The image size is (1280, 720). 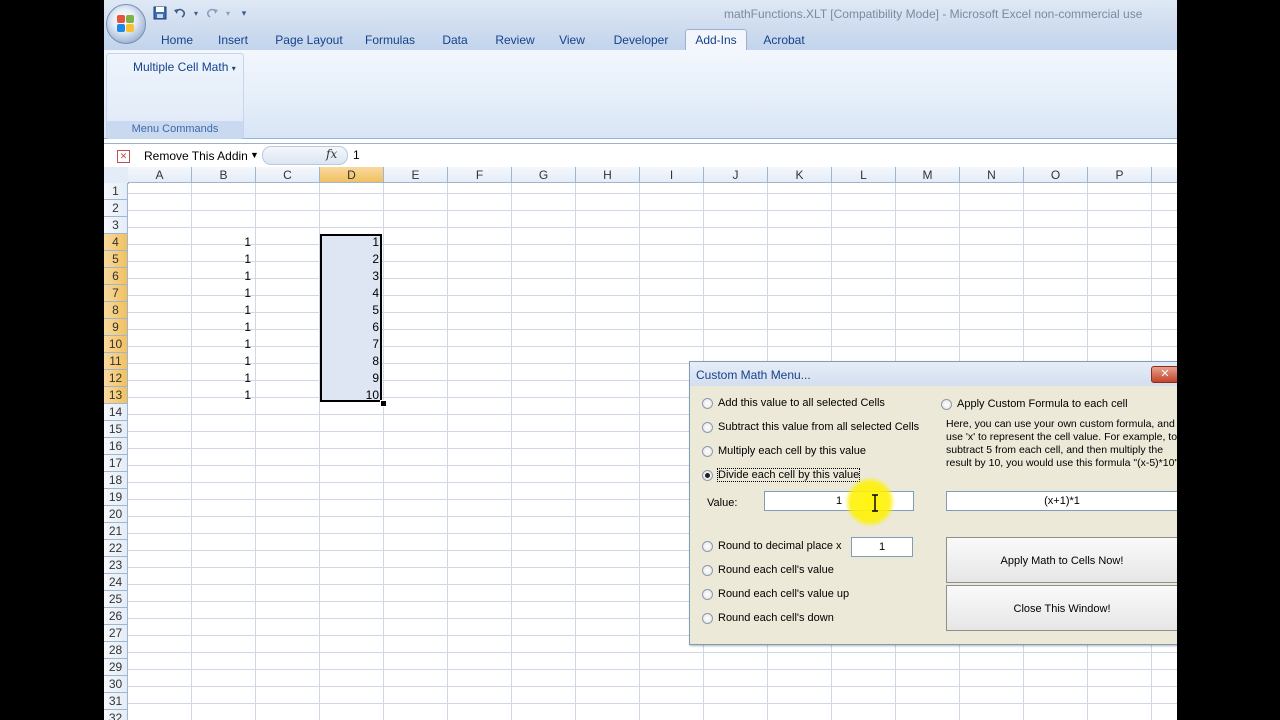 What do you see at coordinates (116, 480) in the screenshot?
I see `row-header-18: 18` at bounding box center [116, 480].